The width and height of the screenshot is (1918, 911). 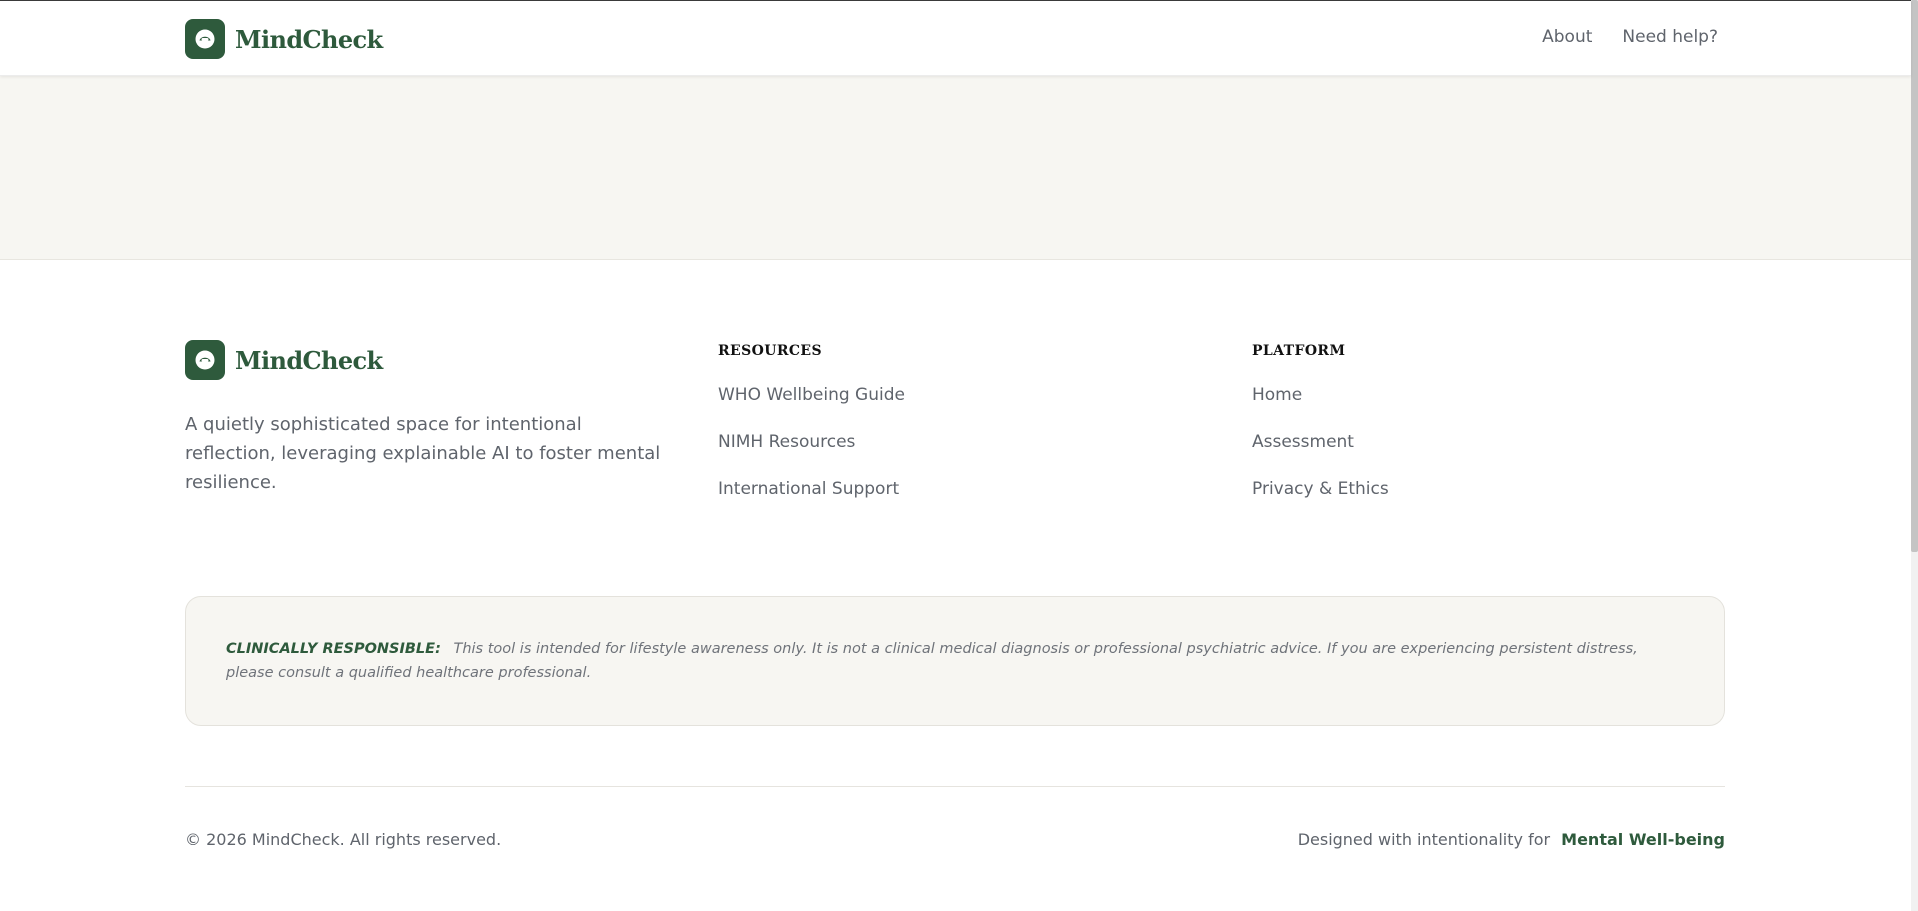 What do you see at coordinates (1914, 276) in the screenshot?
I see `scrollbar-thumb` at bounding box center [1914, 276].